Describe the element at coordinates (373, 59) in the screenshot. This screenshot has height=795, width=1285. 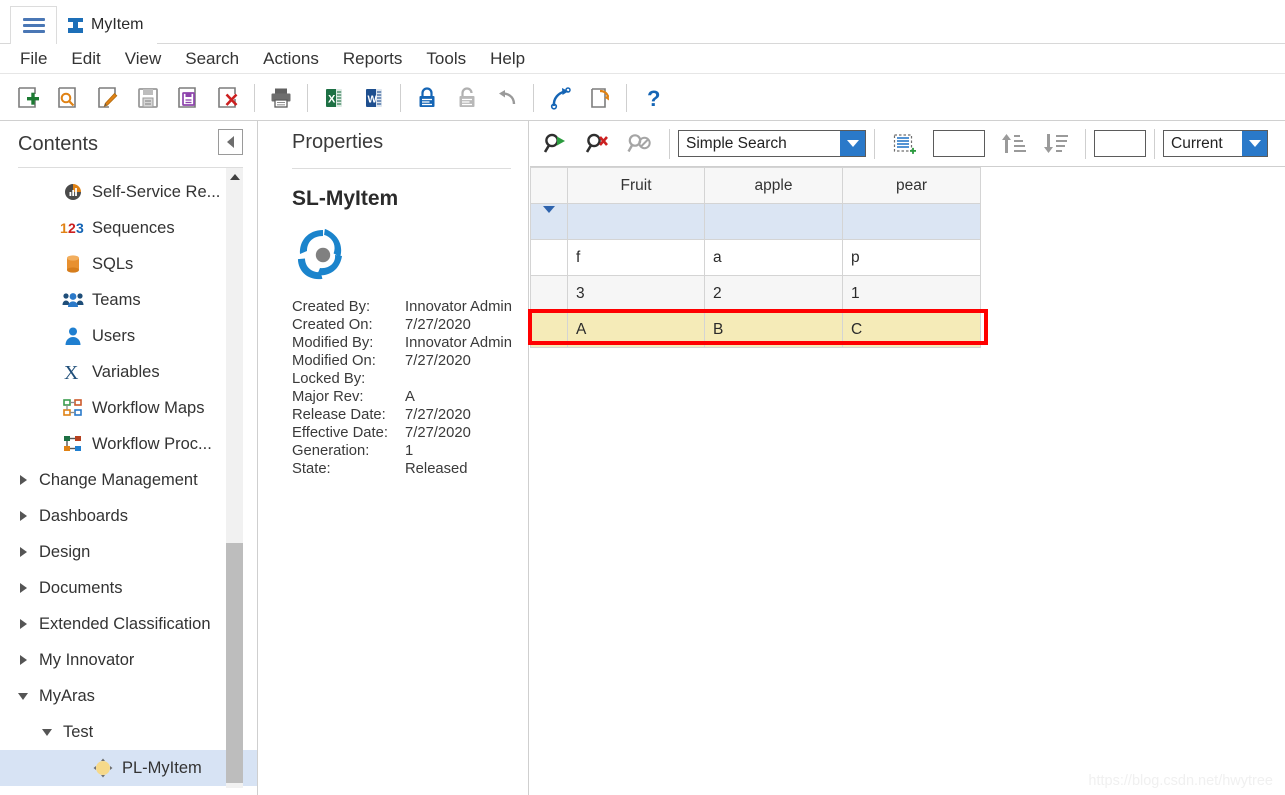
I see `menu-reports: Reports` at that location.